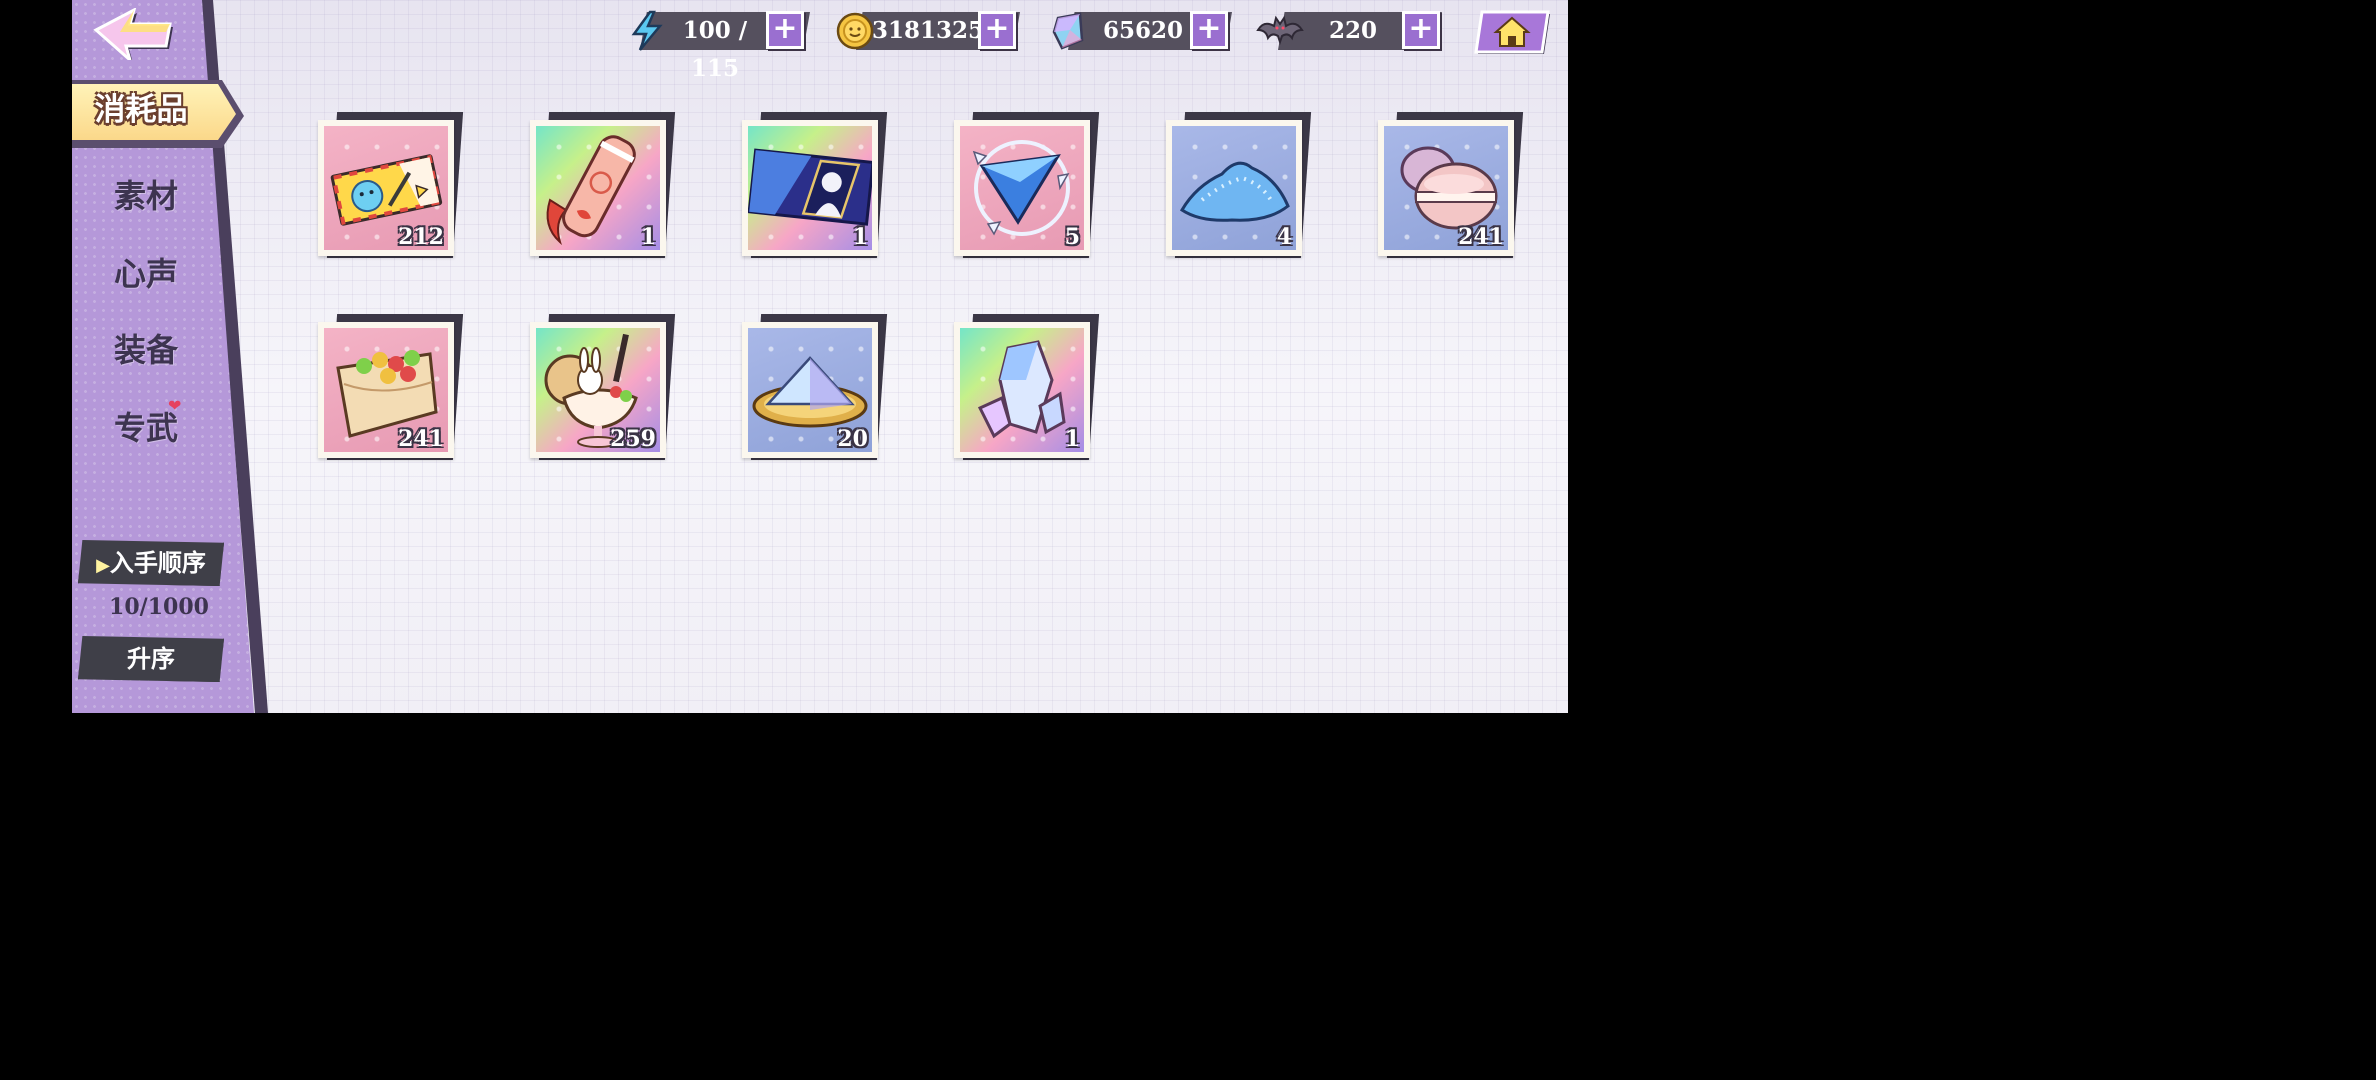 Image resolution: width=2376 pixels, height=1080 pixels. What do you see at coordinates (1451, 185) in the screenshot?
I see `item-card-macaron: 241` at bounding box center [1451, 185].